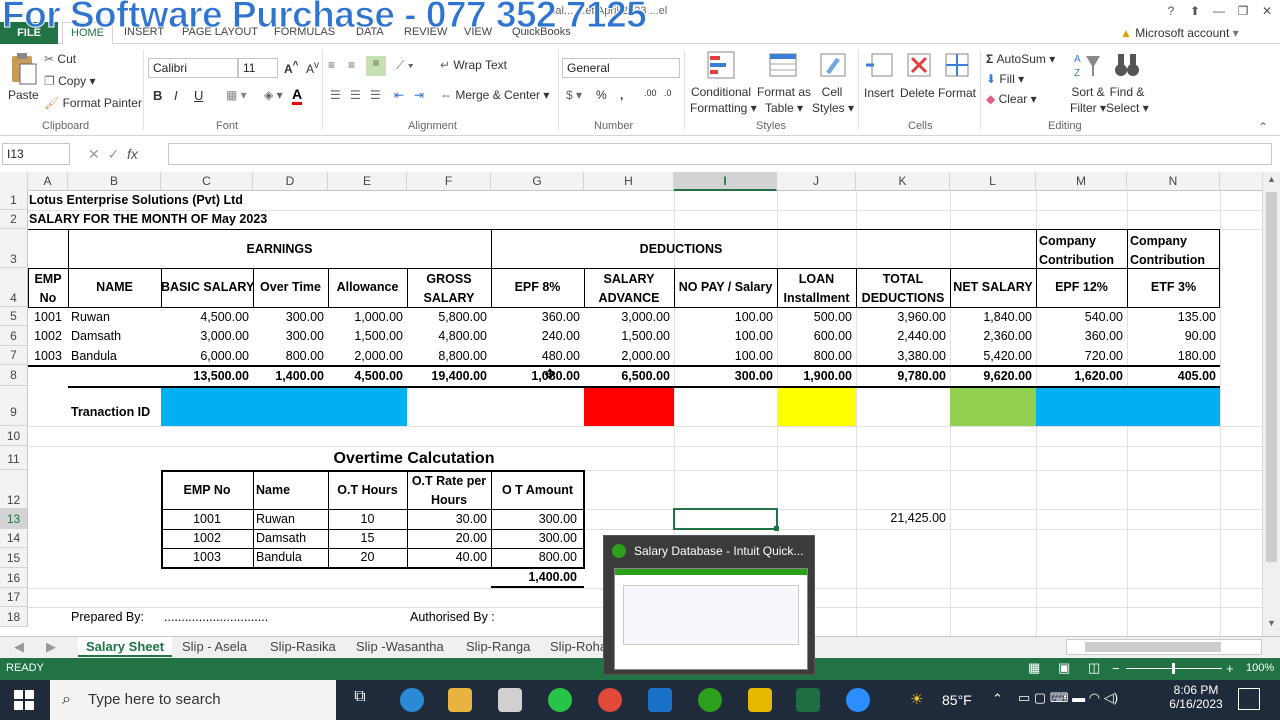 Image resolution: width=1280 pixels, height=720 pixels. Describe the element at coordinates (14, 248) in the screenshot. I see `row-header: 3` at that location.